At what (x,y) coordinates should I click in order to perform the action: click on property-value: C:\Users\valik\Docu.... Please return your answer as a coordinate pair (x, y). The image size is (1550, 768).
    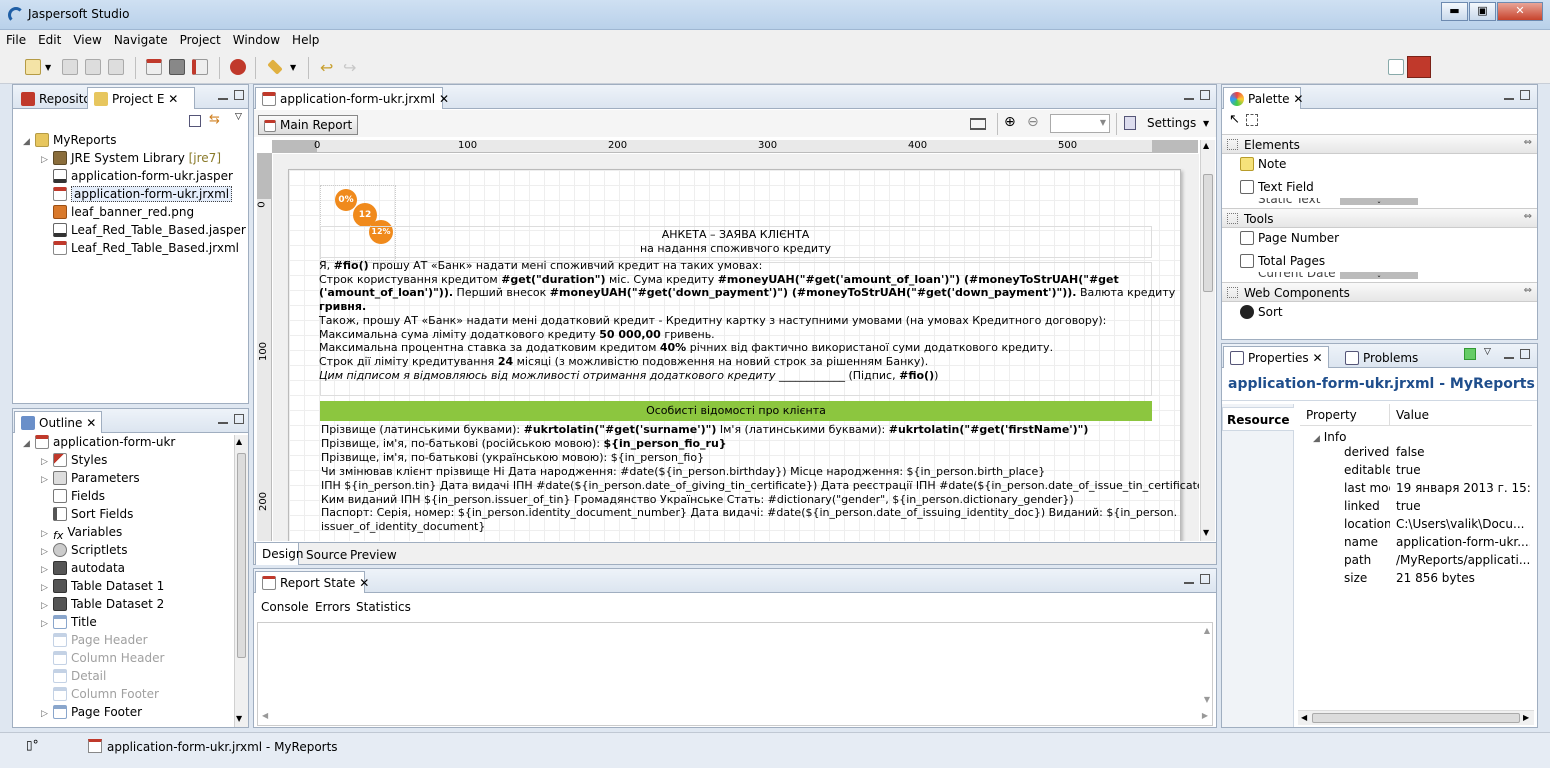
    Looking at the image, I should click on (1463, 524).